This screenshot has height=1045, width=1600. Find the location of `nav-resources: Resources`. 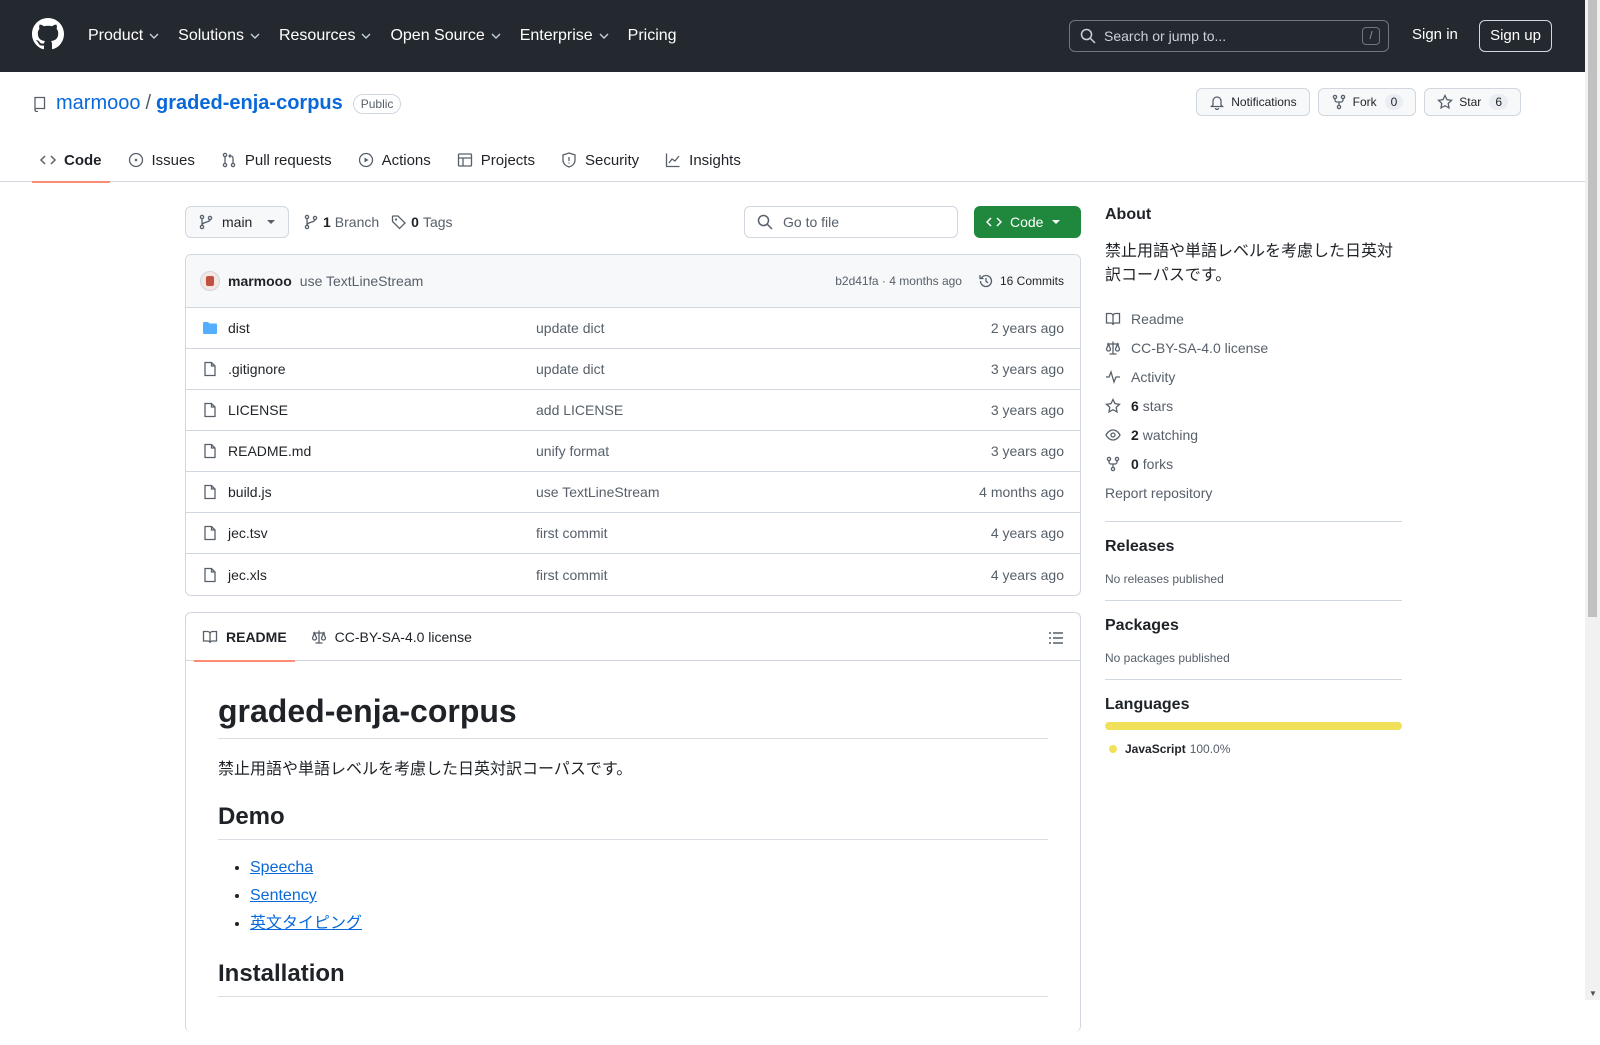

nav-resources: Resources is located at coordinates (325, 36).